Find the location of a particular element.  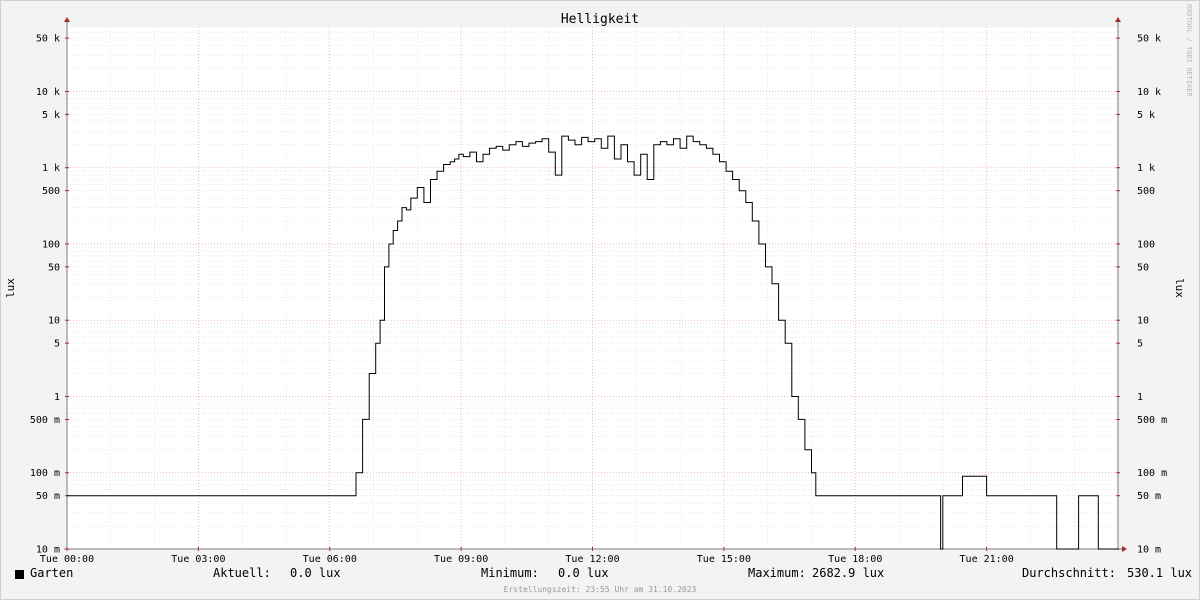

y-axis-arrow-left is located at coordinates (67, 19).